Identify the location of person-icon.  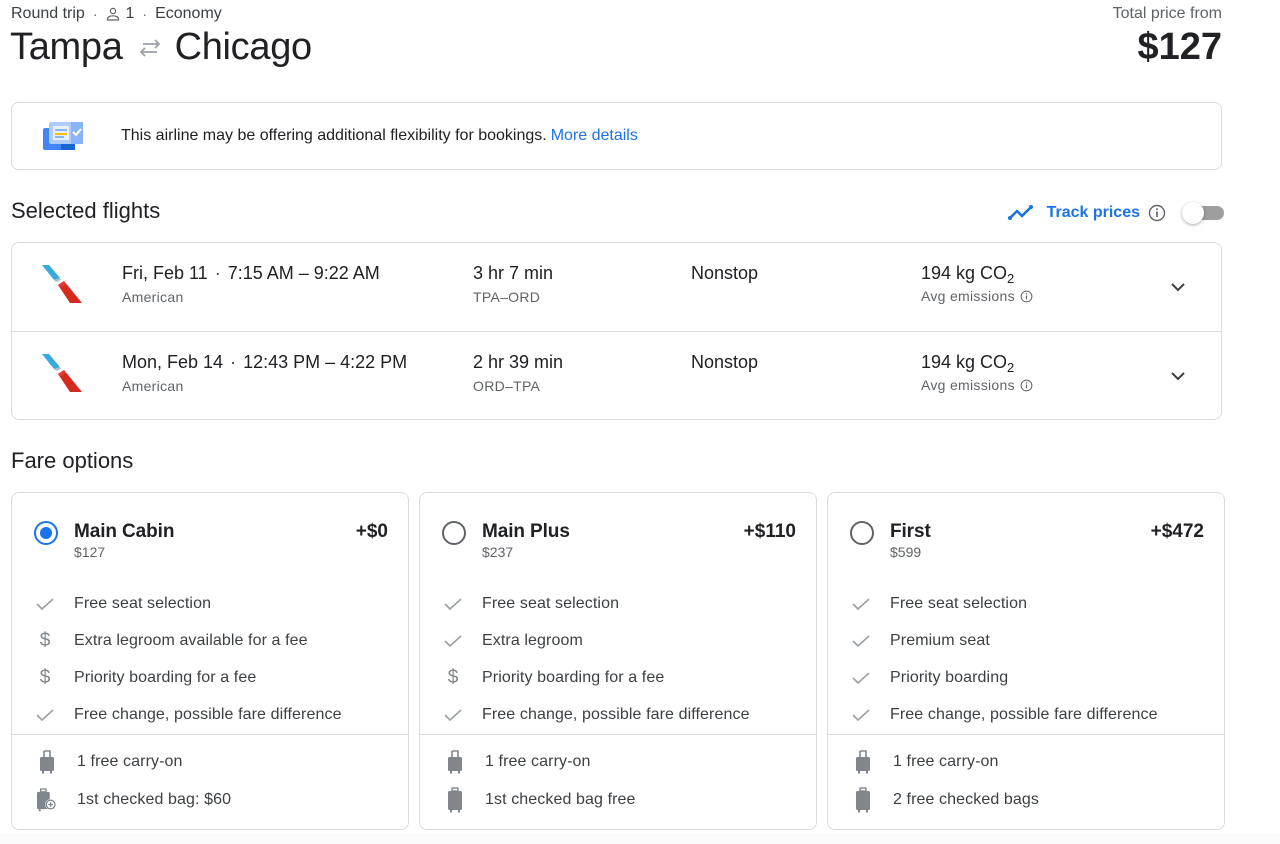
(112, 14).